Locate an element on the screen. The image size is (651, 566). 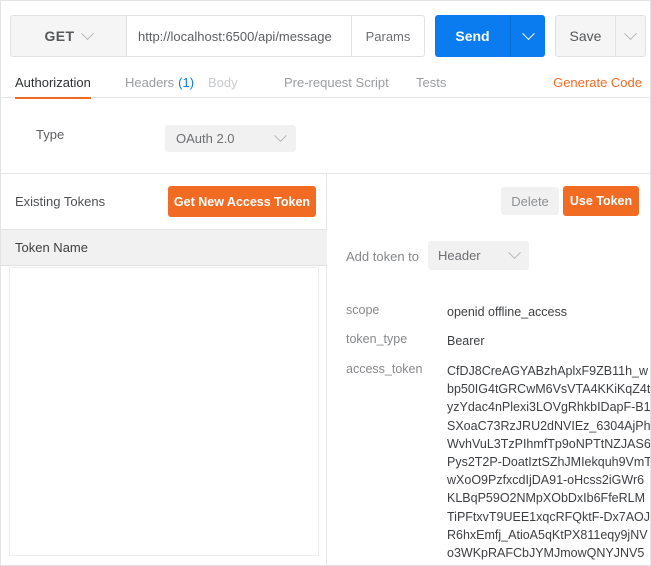
tab-pre-request-script: Pre-request Script is located at coordinates (336, 82).